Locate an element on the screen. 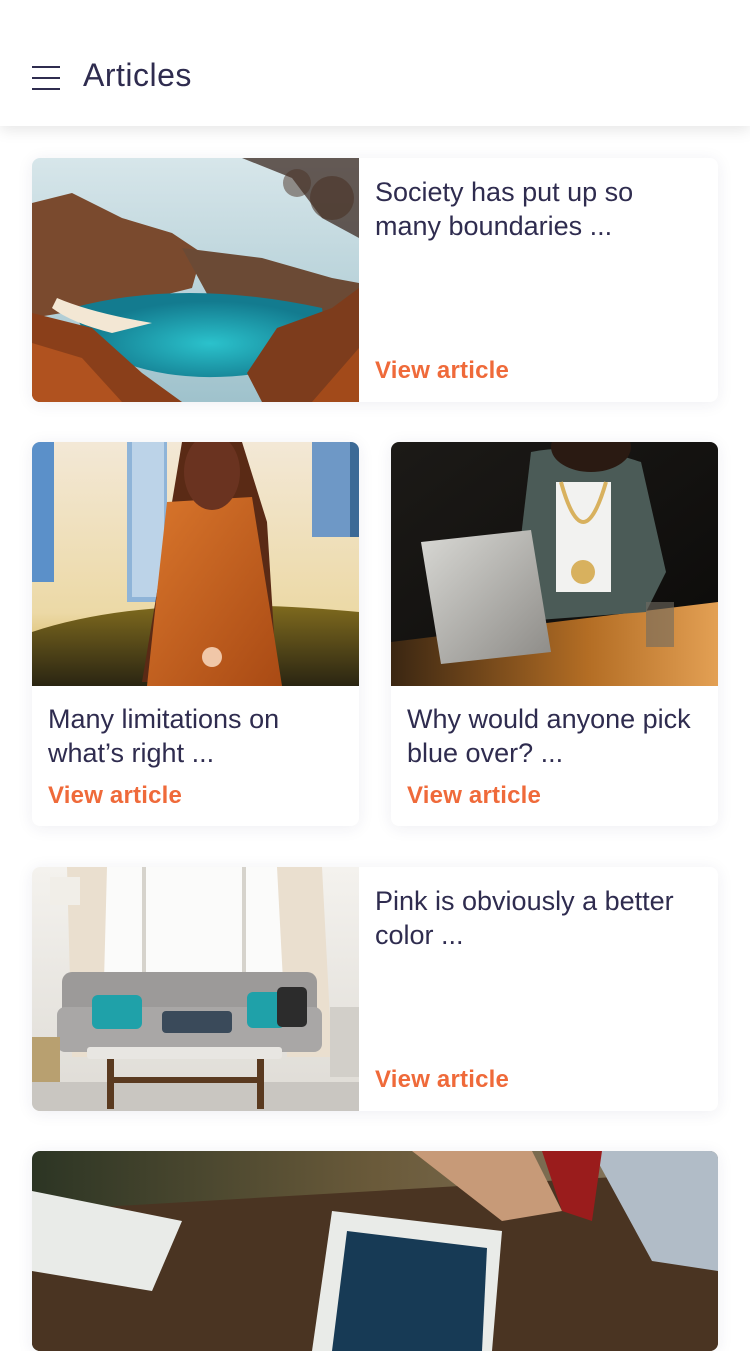  page-title: Articles is located at coordinates (137, 75).